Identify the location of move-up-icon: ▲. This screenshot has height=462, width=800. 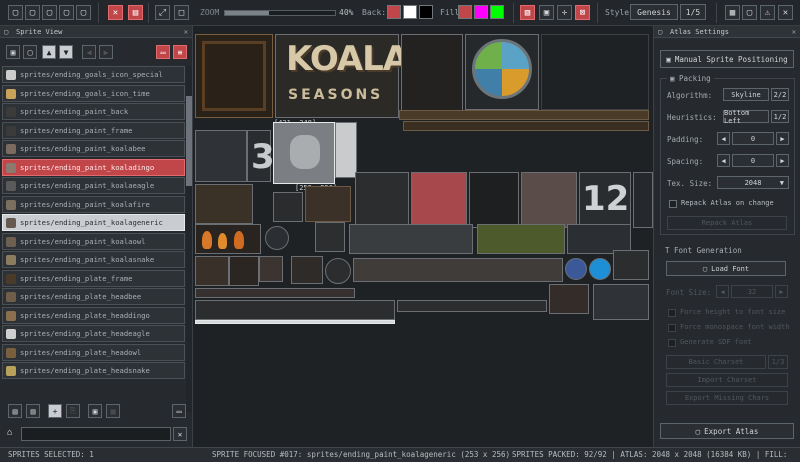
(49, 52).